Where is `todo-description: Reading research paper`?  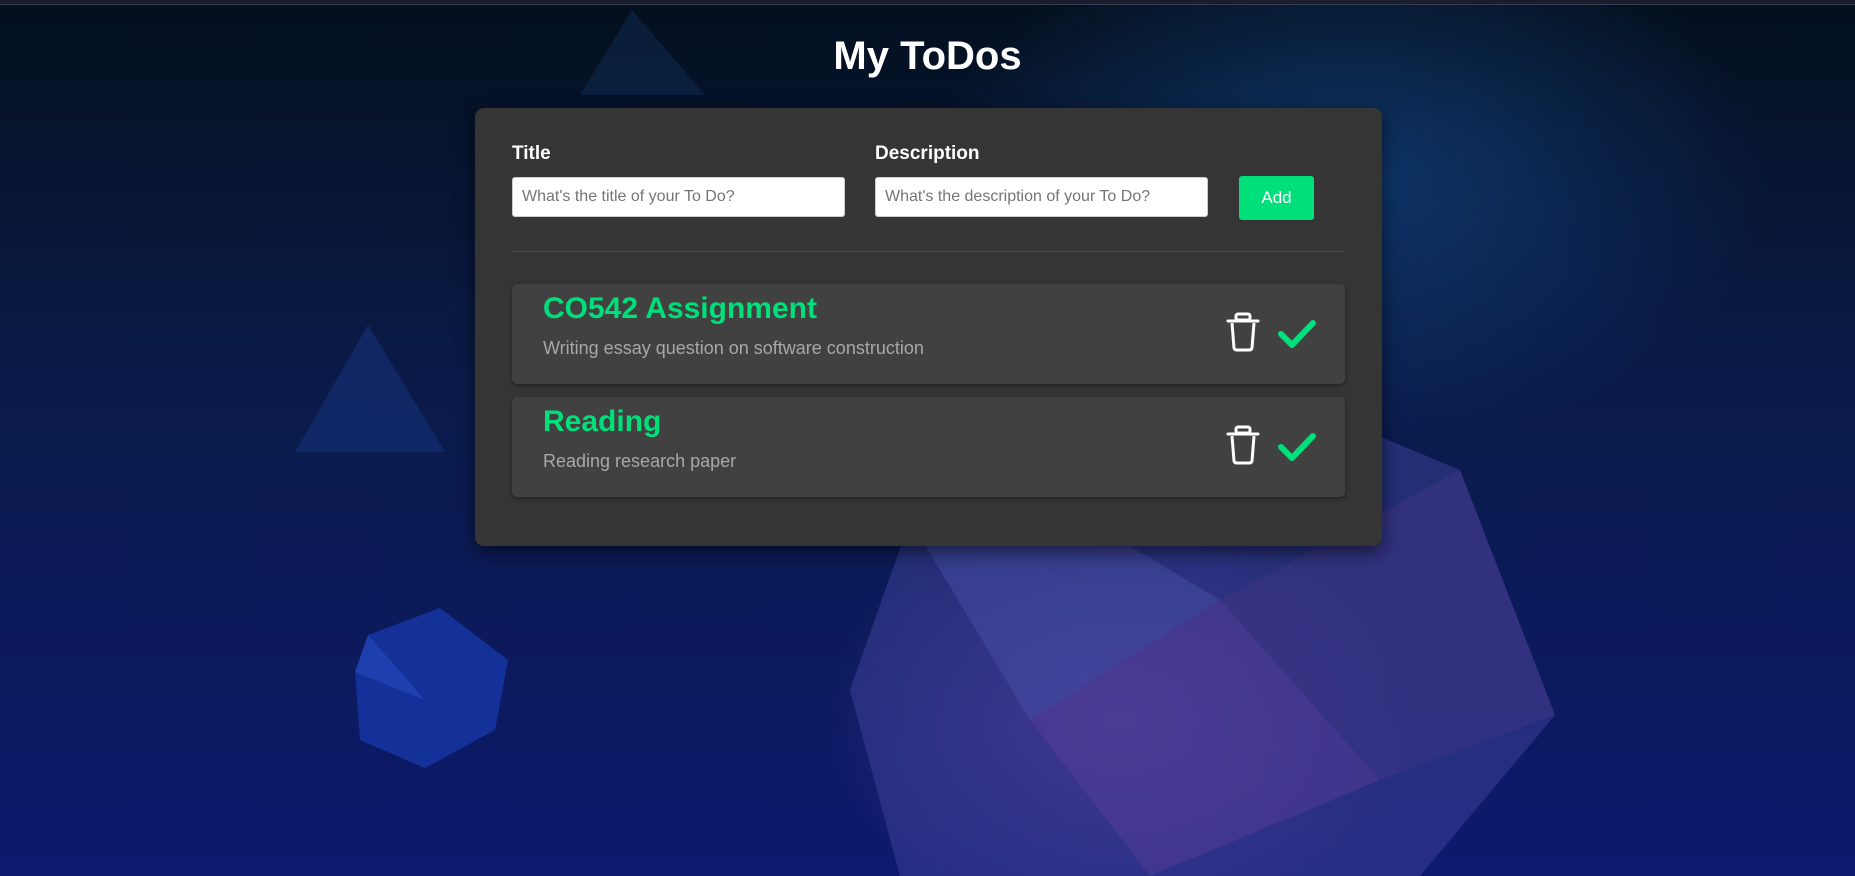
todo-description: Reading research paper is located at coordinates (640, 461).